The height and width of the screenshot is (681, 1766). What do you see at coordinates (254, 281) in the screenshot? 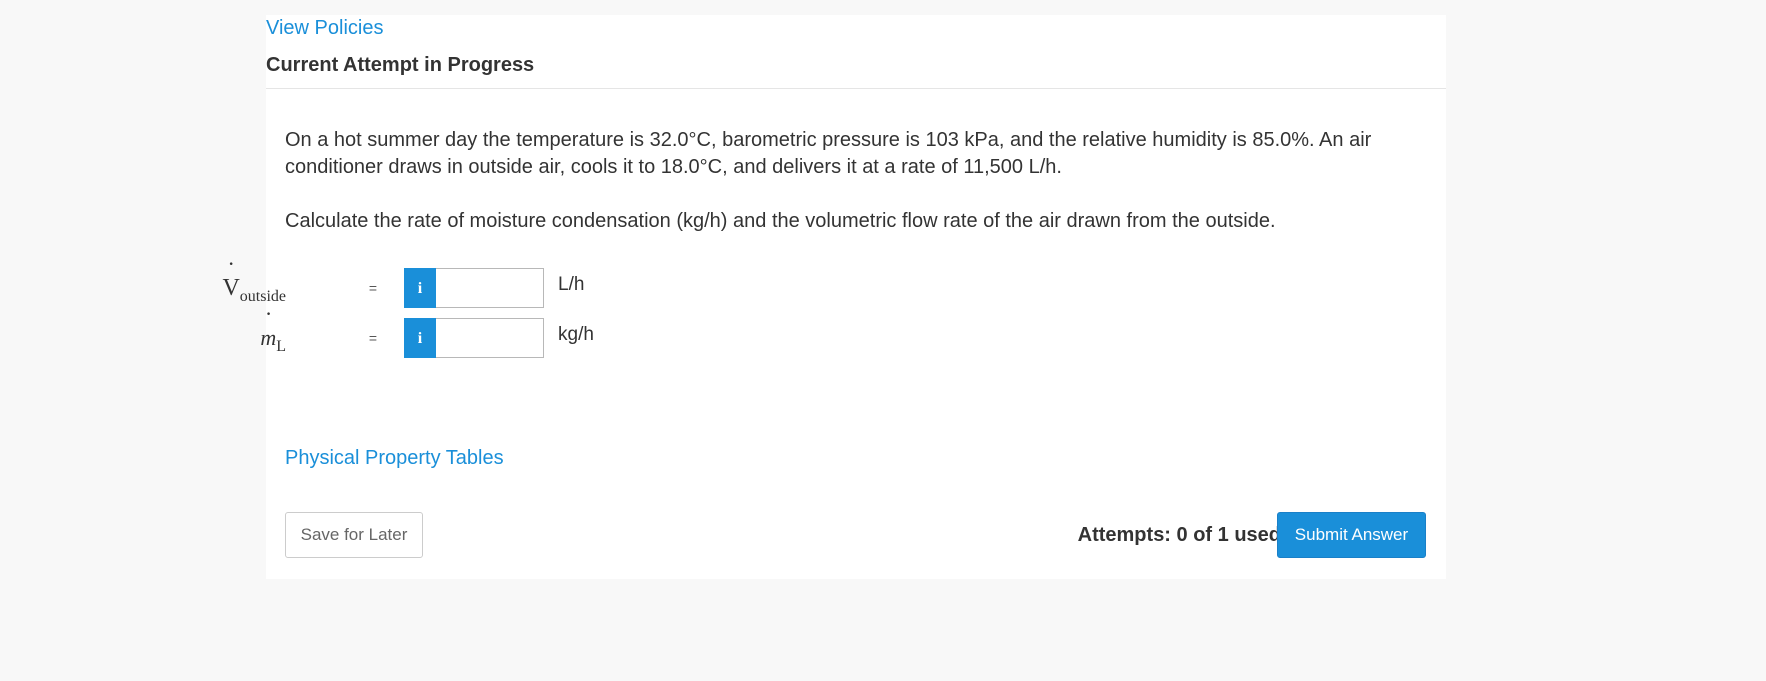
I see `v-outside-label: · Voutside` at bounding box center [254, 281].